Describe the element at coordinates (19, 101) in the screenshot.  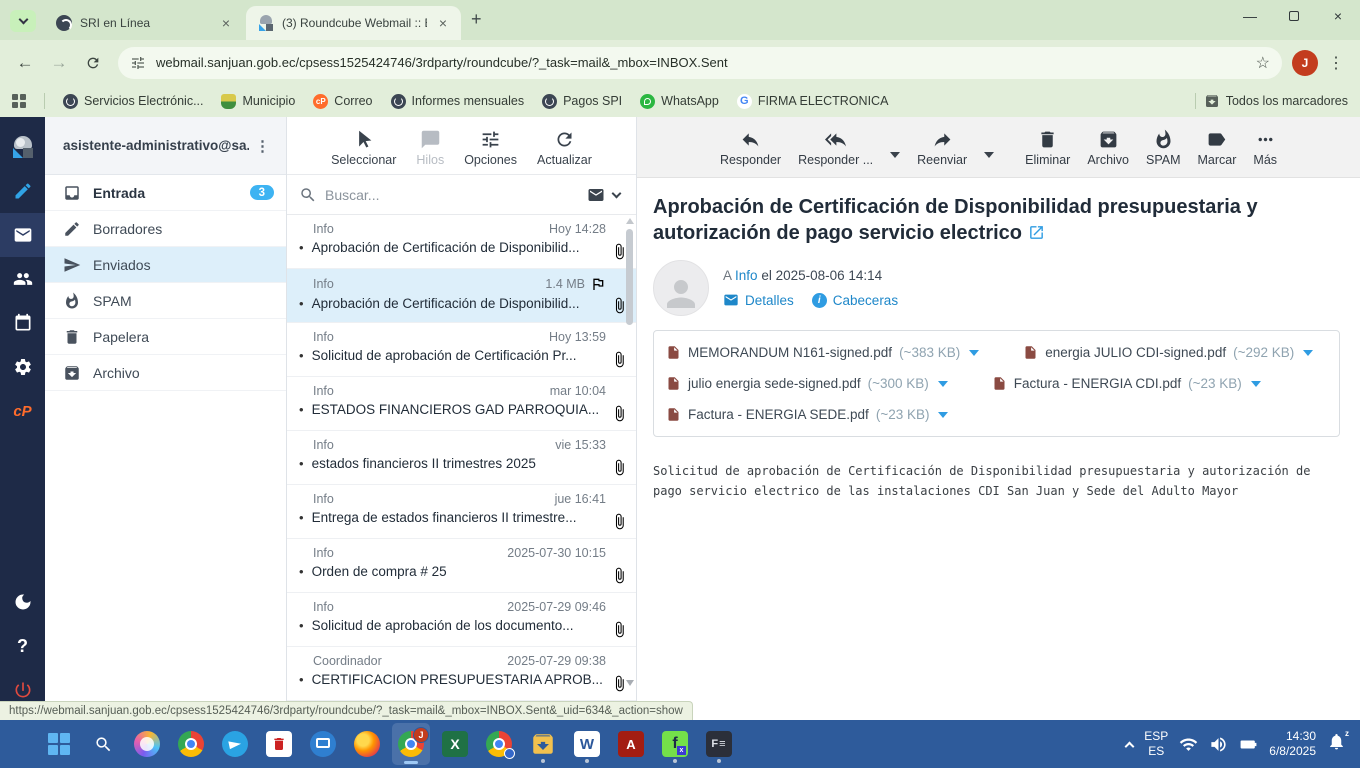
I see `apps-grid-icon` at that location.